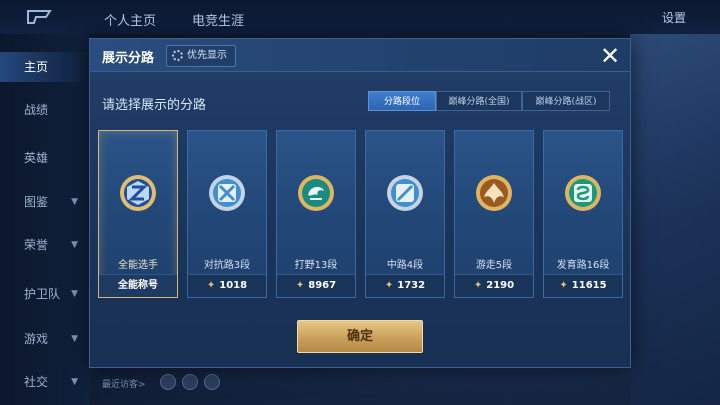  I want to click on top-bar: 个人主页 电竞生涯 设置, so click(360, 17).